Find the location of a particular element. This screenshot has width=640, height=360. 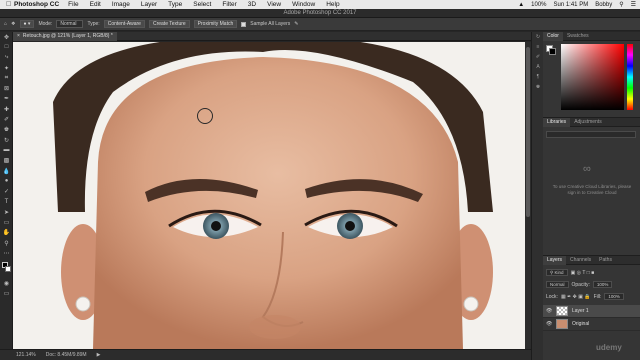

screen-mode-icon: ▭ is located at coordinates (6, 294).